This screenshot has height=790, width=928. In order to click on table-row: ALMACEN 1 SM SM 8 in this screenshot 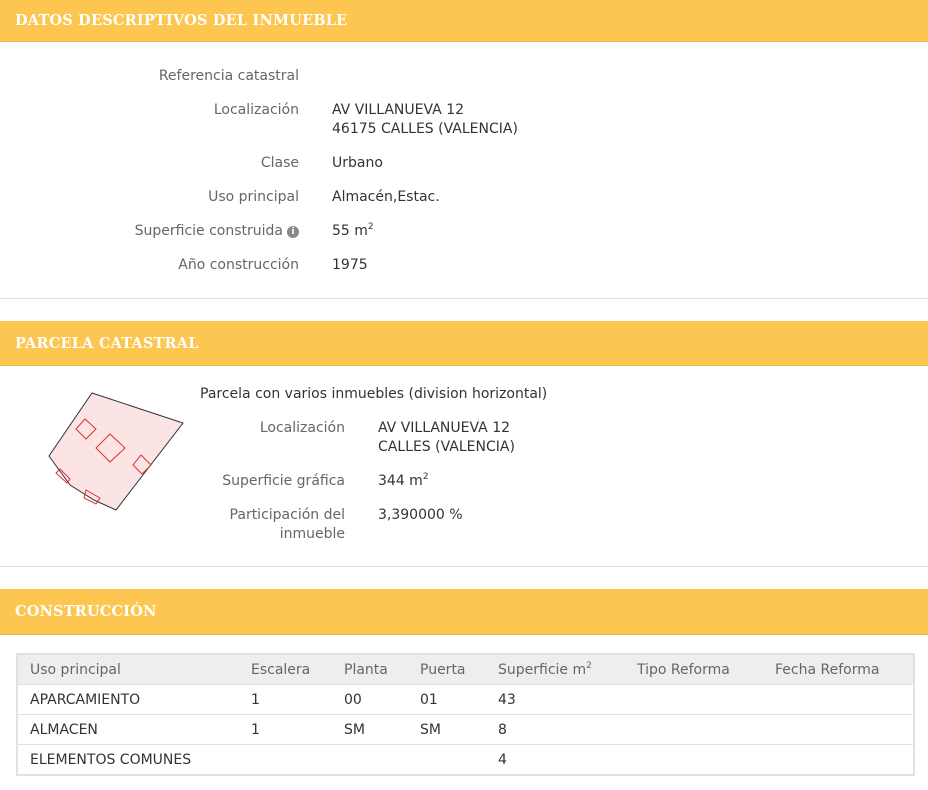, I will do `click(465, 729)`.